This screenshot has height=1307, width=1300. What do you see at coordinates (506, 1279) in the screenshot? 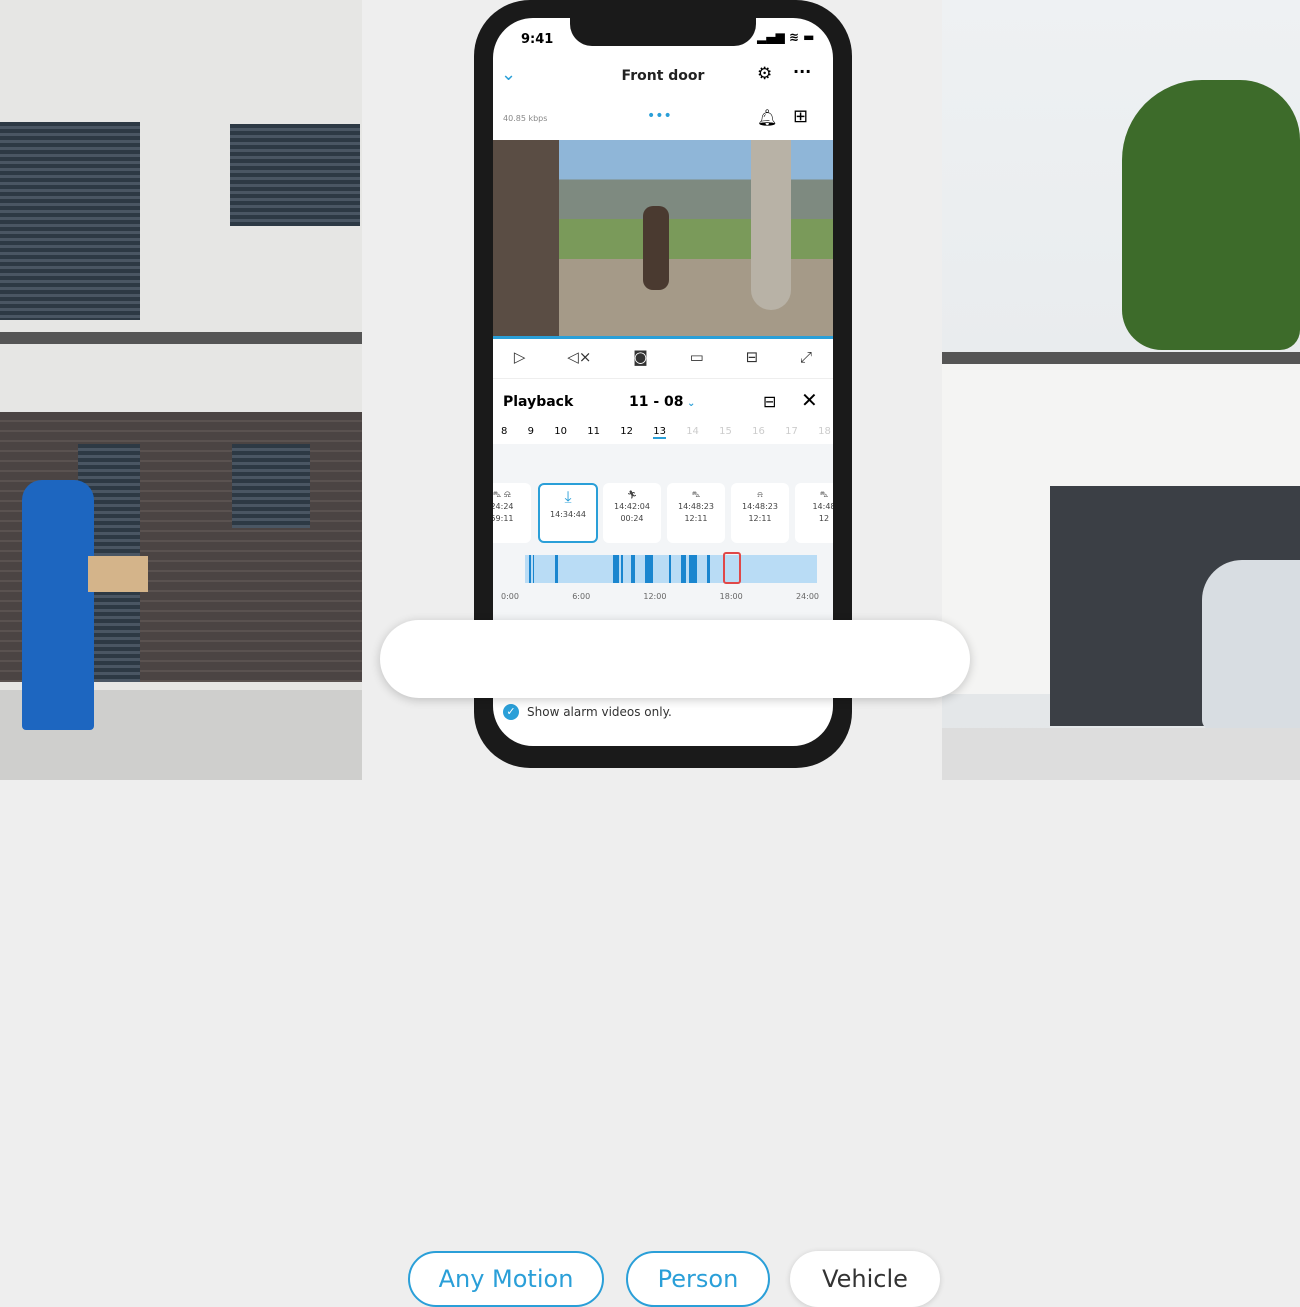
I see `filter-any-motion: Any Motion` at bounding box center [506, 1279].